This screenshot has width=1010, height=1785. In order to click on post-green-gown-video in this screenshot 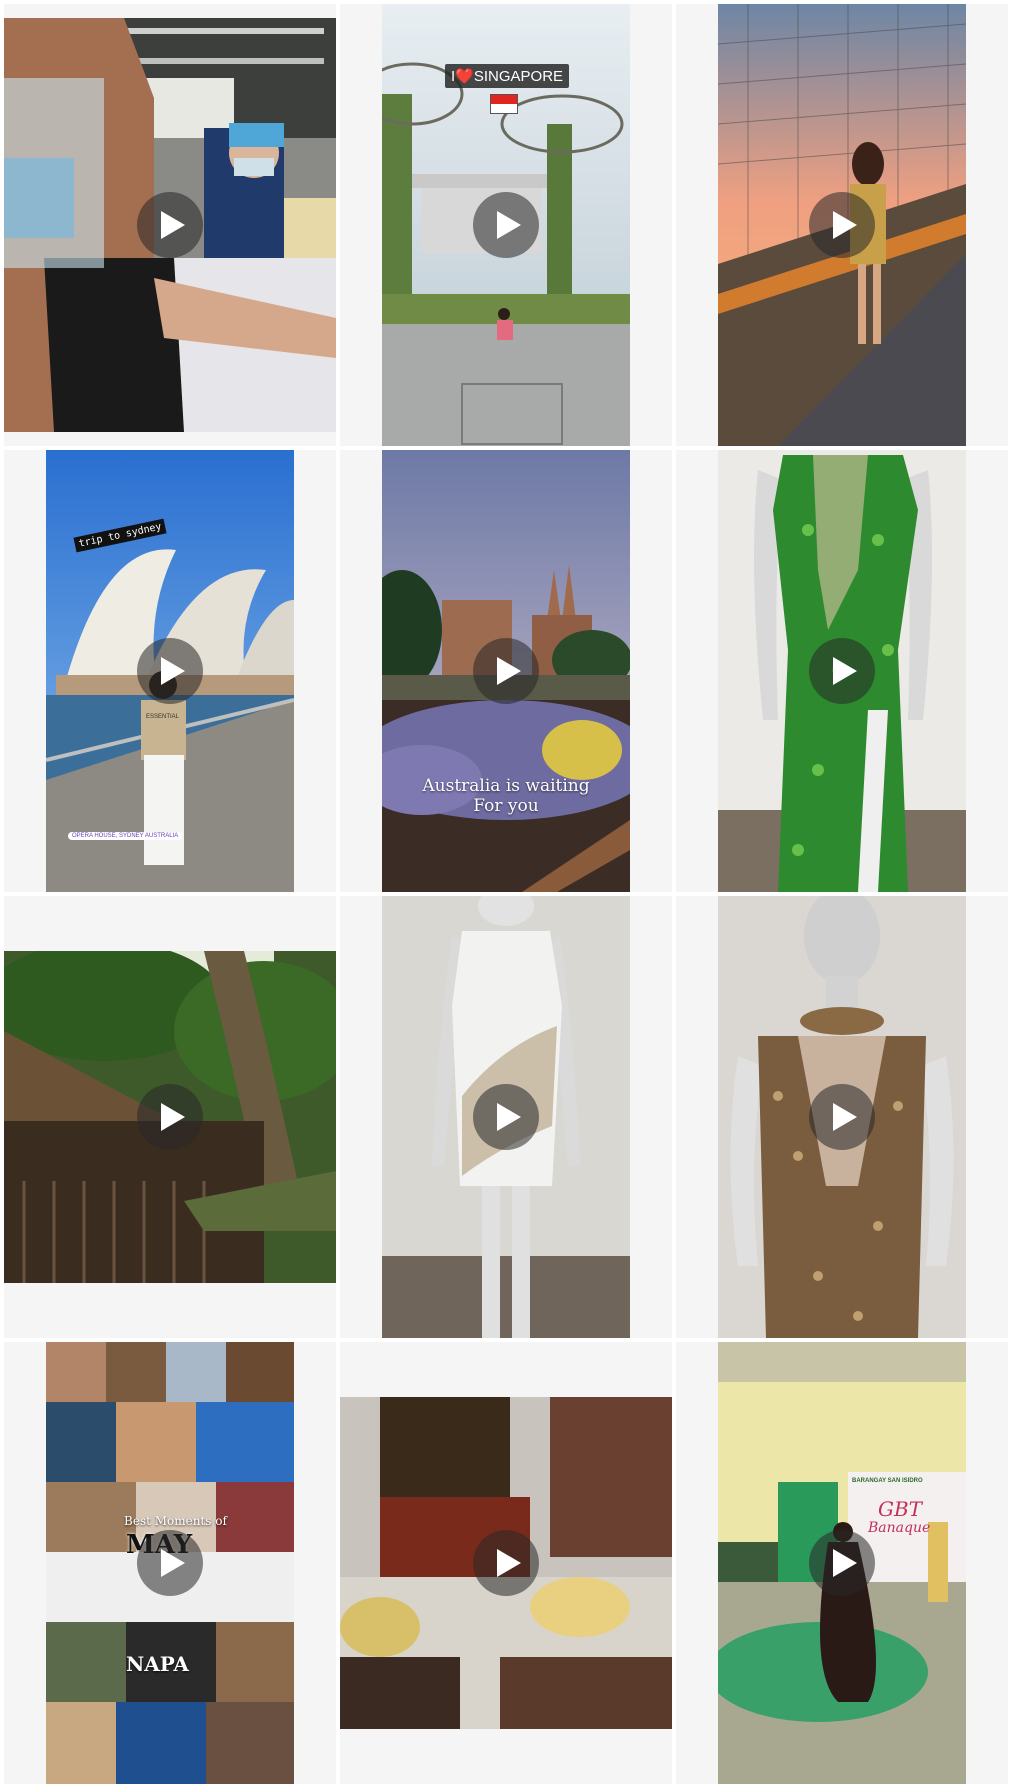, I will do `click(842, 671)`.